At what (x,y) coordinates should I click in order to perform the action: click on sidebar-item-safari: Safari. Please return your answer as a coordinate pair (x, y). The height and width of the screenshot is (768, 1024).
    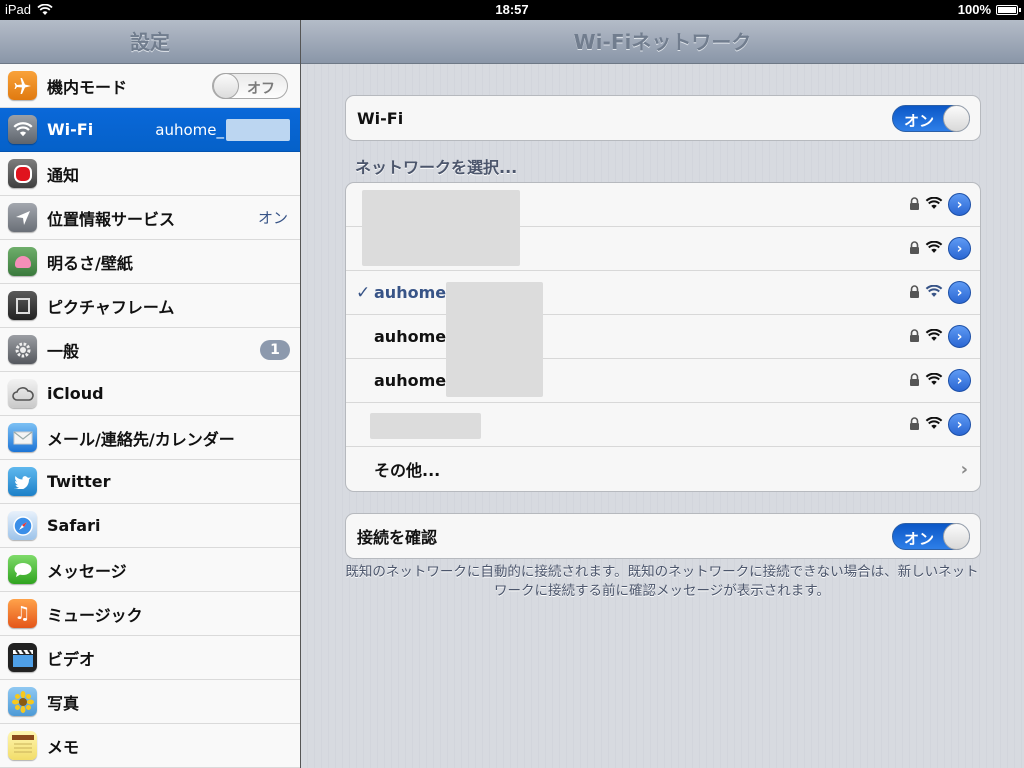
    Looking at the image, I should click on (150, 526).